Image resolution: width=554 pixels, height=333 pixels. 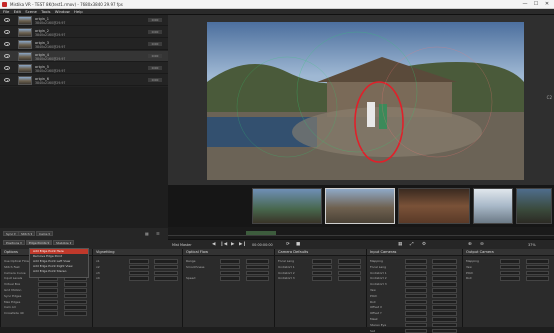 What do you see at coordinates (536, 4) in the screenshot?
I see `maximize-button: ☐` at bounding box center [536, 4].